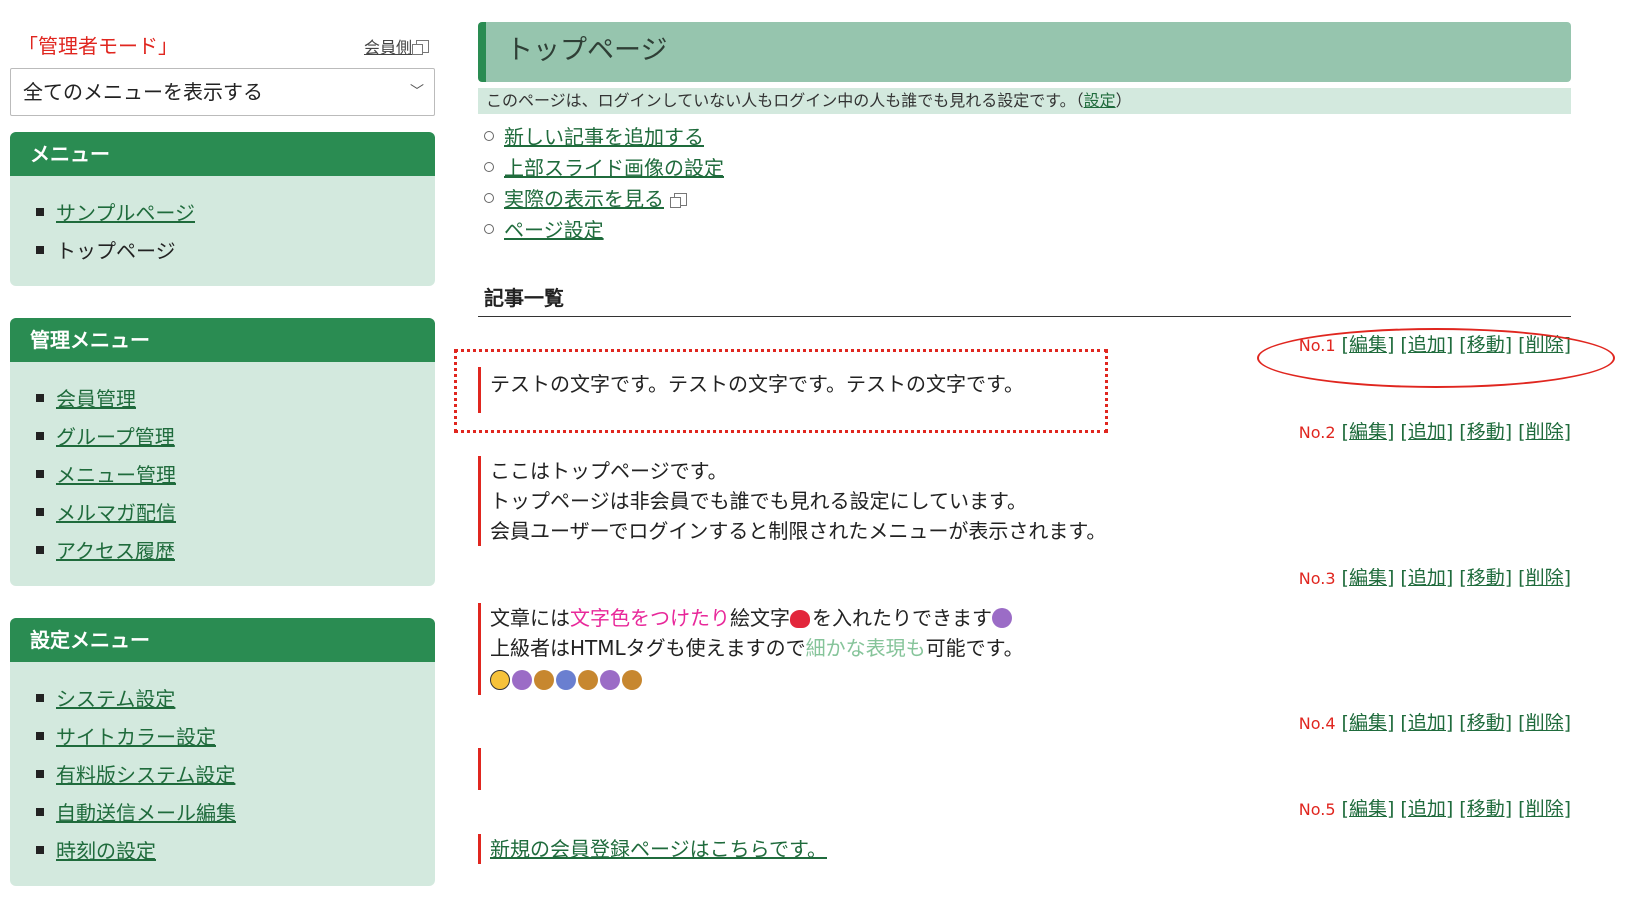  What do you see at coordinates (524, 298) in the screenshot?
I see `article-list-title: 記事一覧` at bounding box center [524, 298].